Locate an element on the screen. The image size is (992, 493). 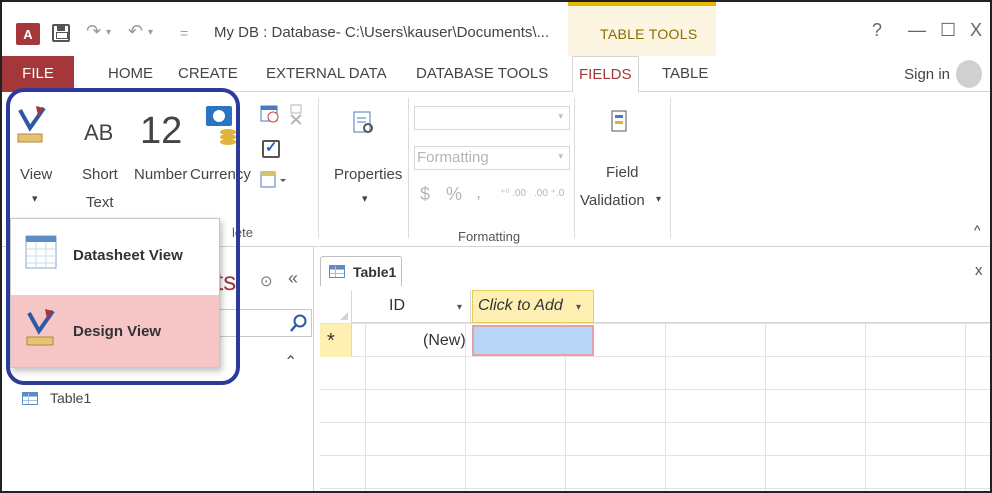
tab-database-tools: DATABASE TOOLS is located at coordinates (482, 74).